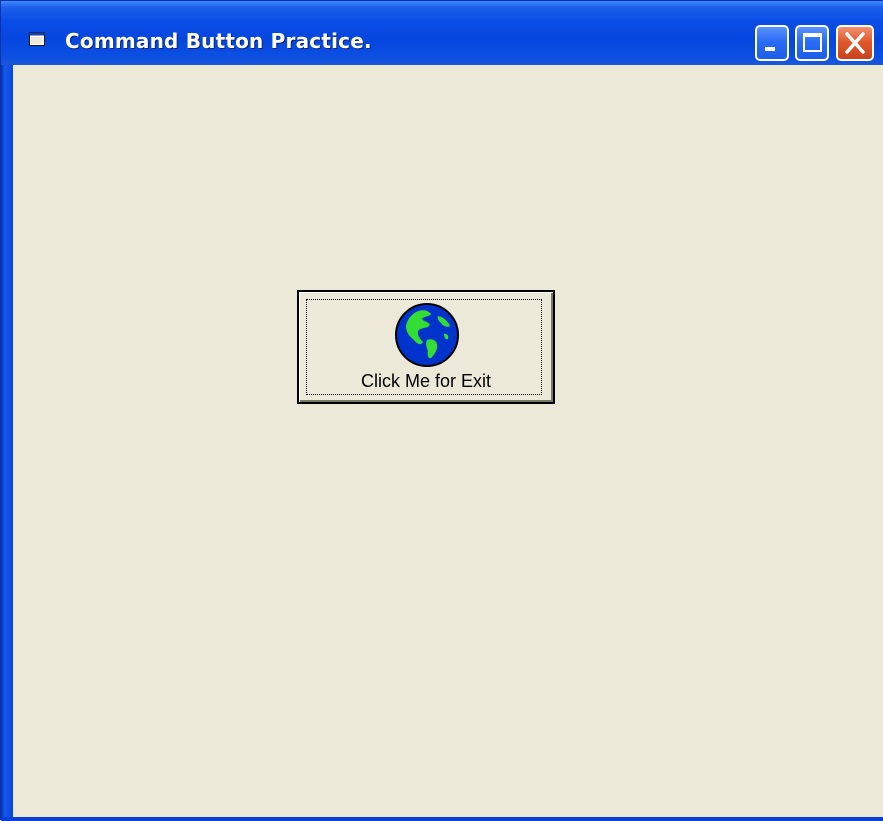 The width and height of the screenshot is (883, 821). What do you see at coordinates (772, 43) in the screenshot?
I see `minimize-button` at bounding box center [772, 43].